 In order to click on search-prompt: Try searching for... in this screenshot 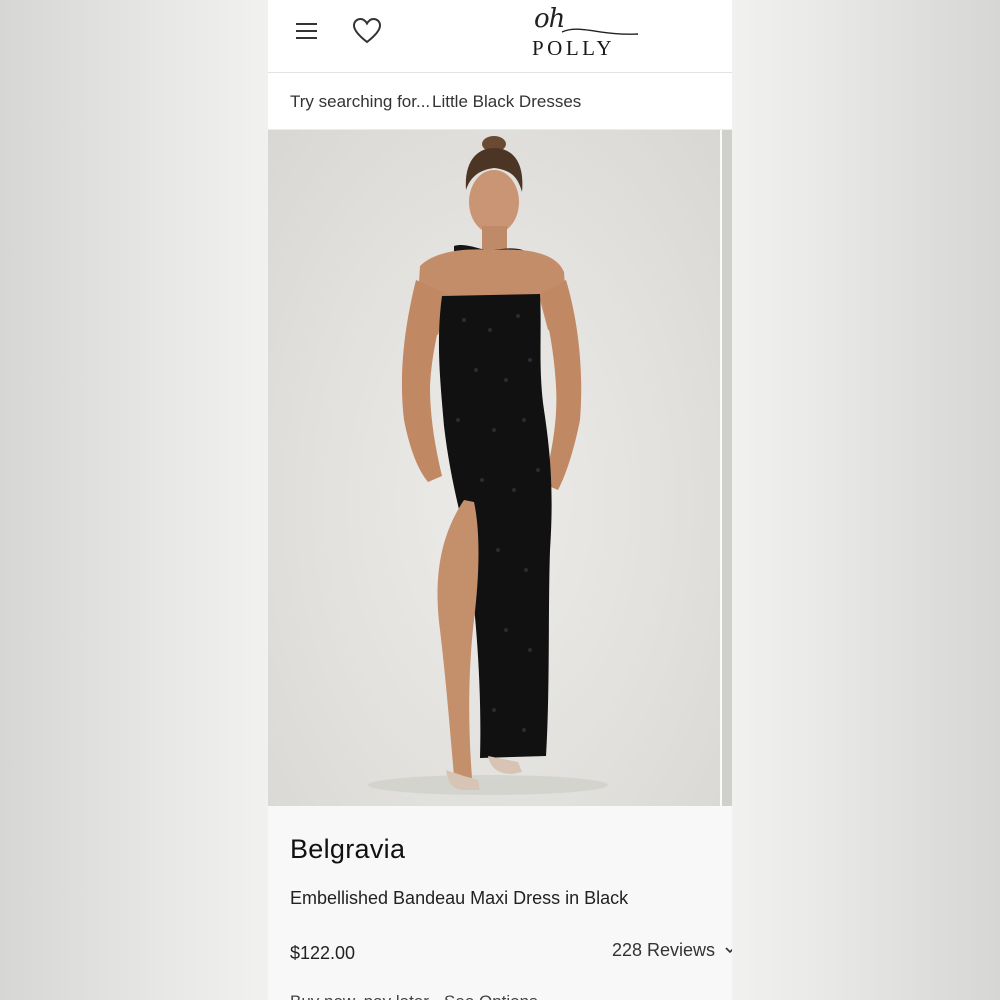, I will do `click(360, 101)`.